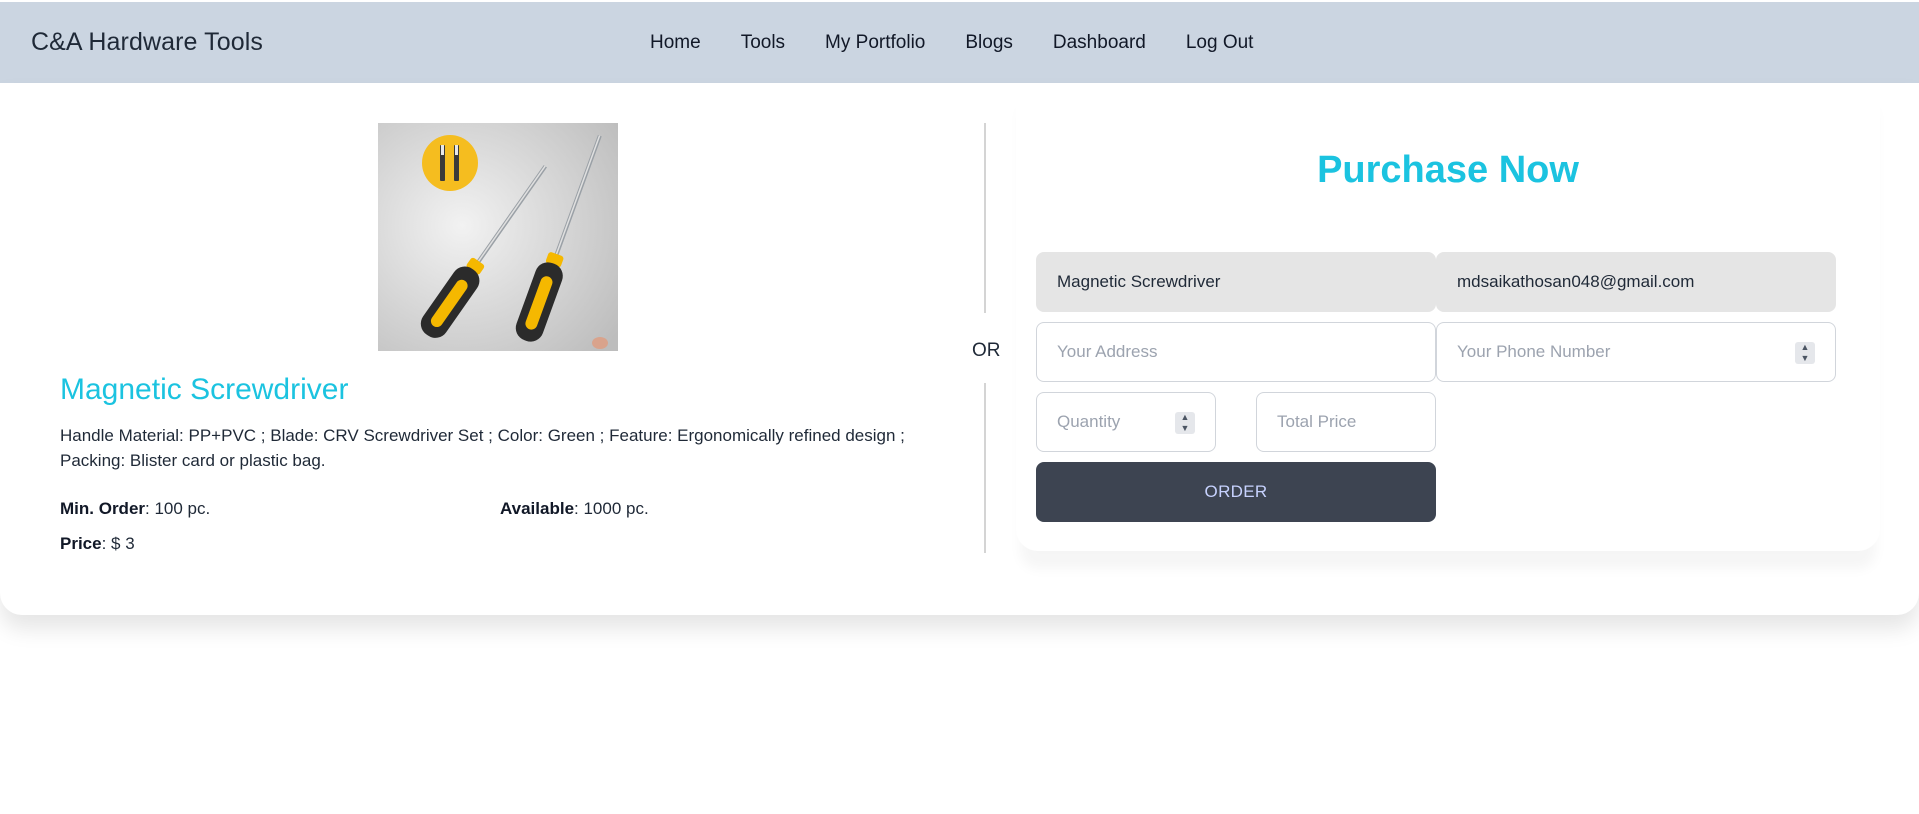  What do you see at coordinates (1636, 352) in the screenshot?
I see `phone-input: Your Phone Number ▲ ▼` at bounding box center [1636, 352].